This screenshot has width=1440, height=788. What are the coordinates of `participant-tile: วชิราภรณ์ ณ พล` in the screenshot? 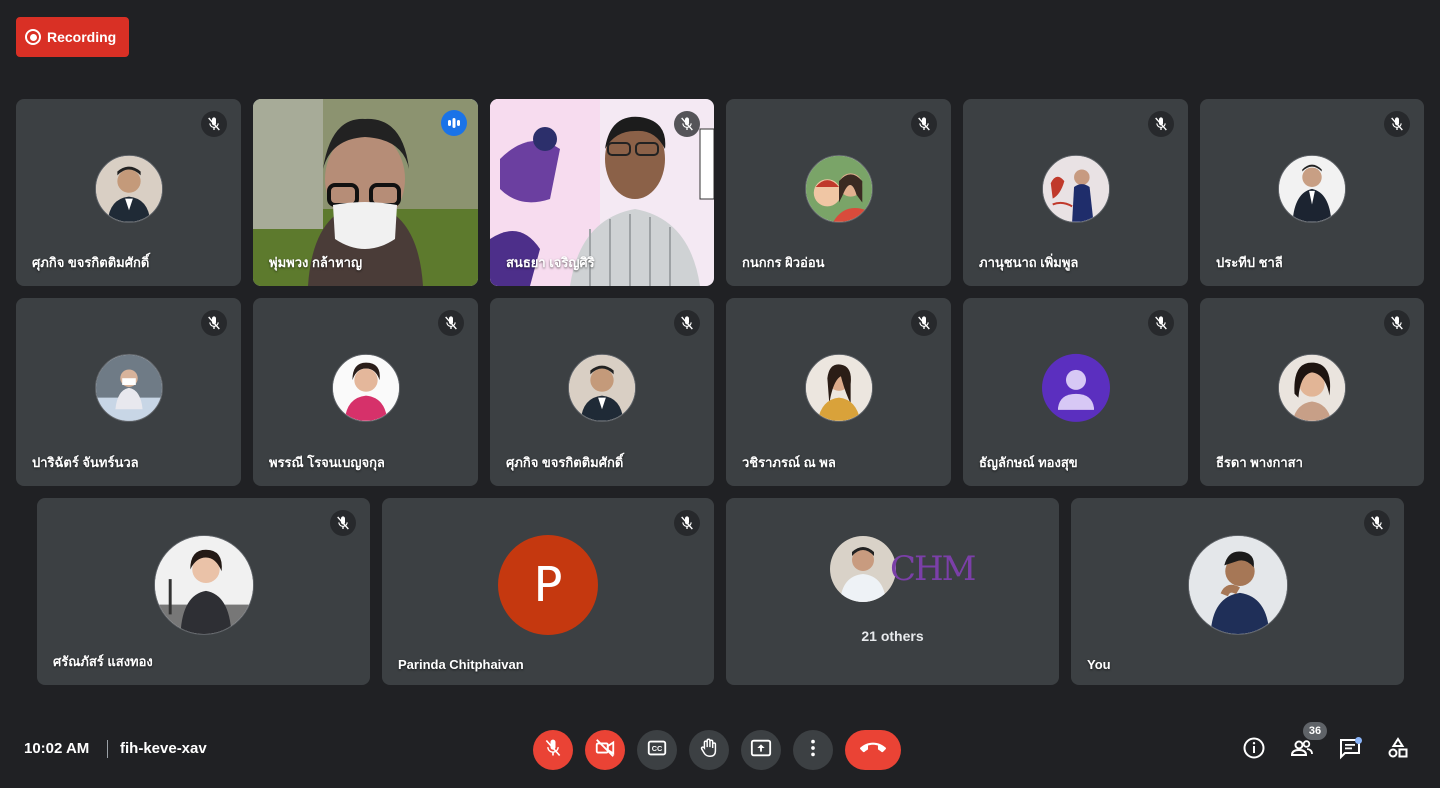 It's located at (838, 392).